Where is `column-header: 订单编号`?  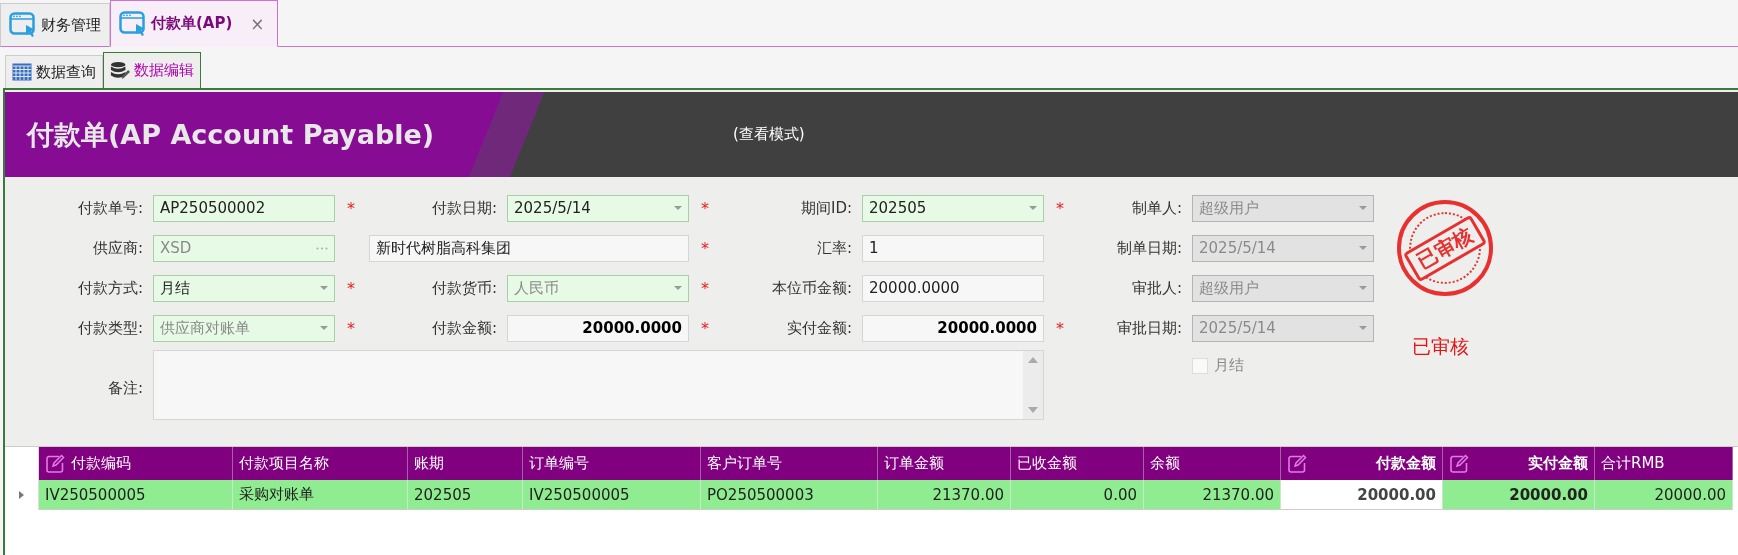
column-header: 订单编号 is located at coordinates (612, 463).